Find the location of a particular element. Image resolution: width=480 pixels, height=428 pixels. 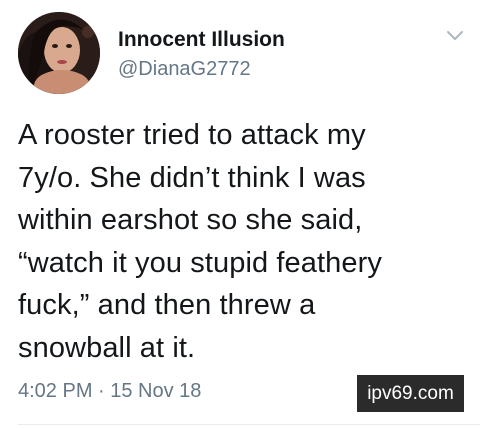

timestamp: 4:02 PM · 15 Nov 18 is located at coordinates (109, 391).